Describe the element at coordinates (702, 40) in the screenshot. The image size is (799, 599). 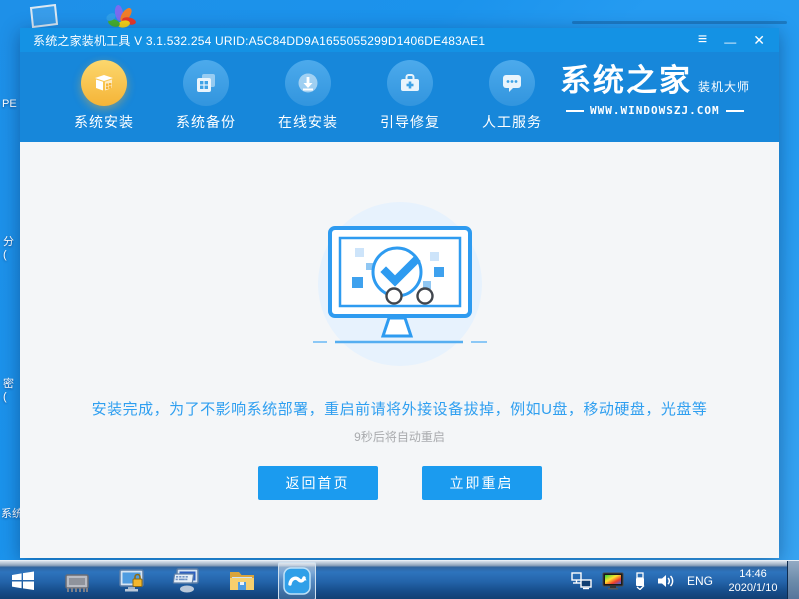
I see `menu-icon: ≡` at that location.